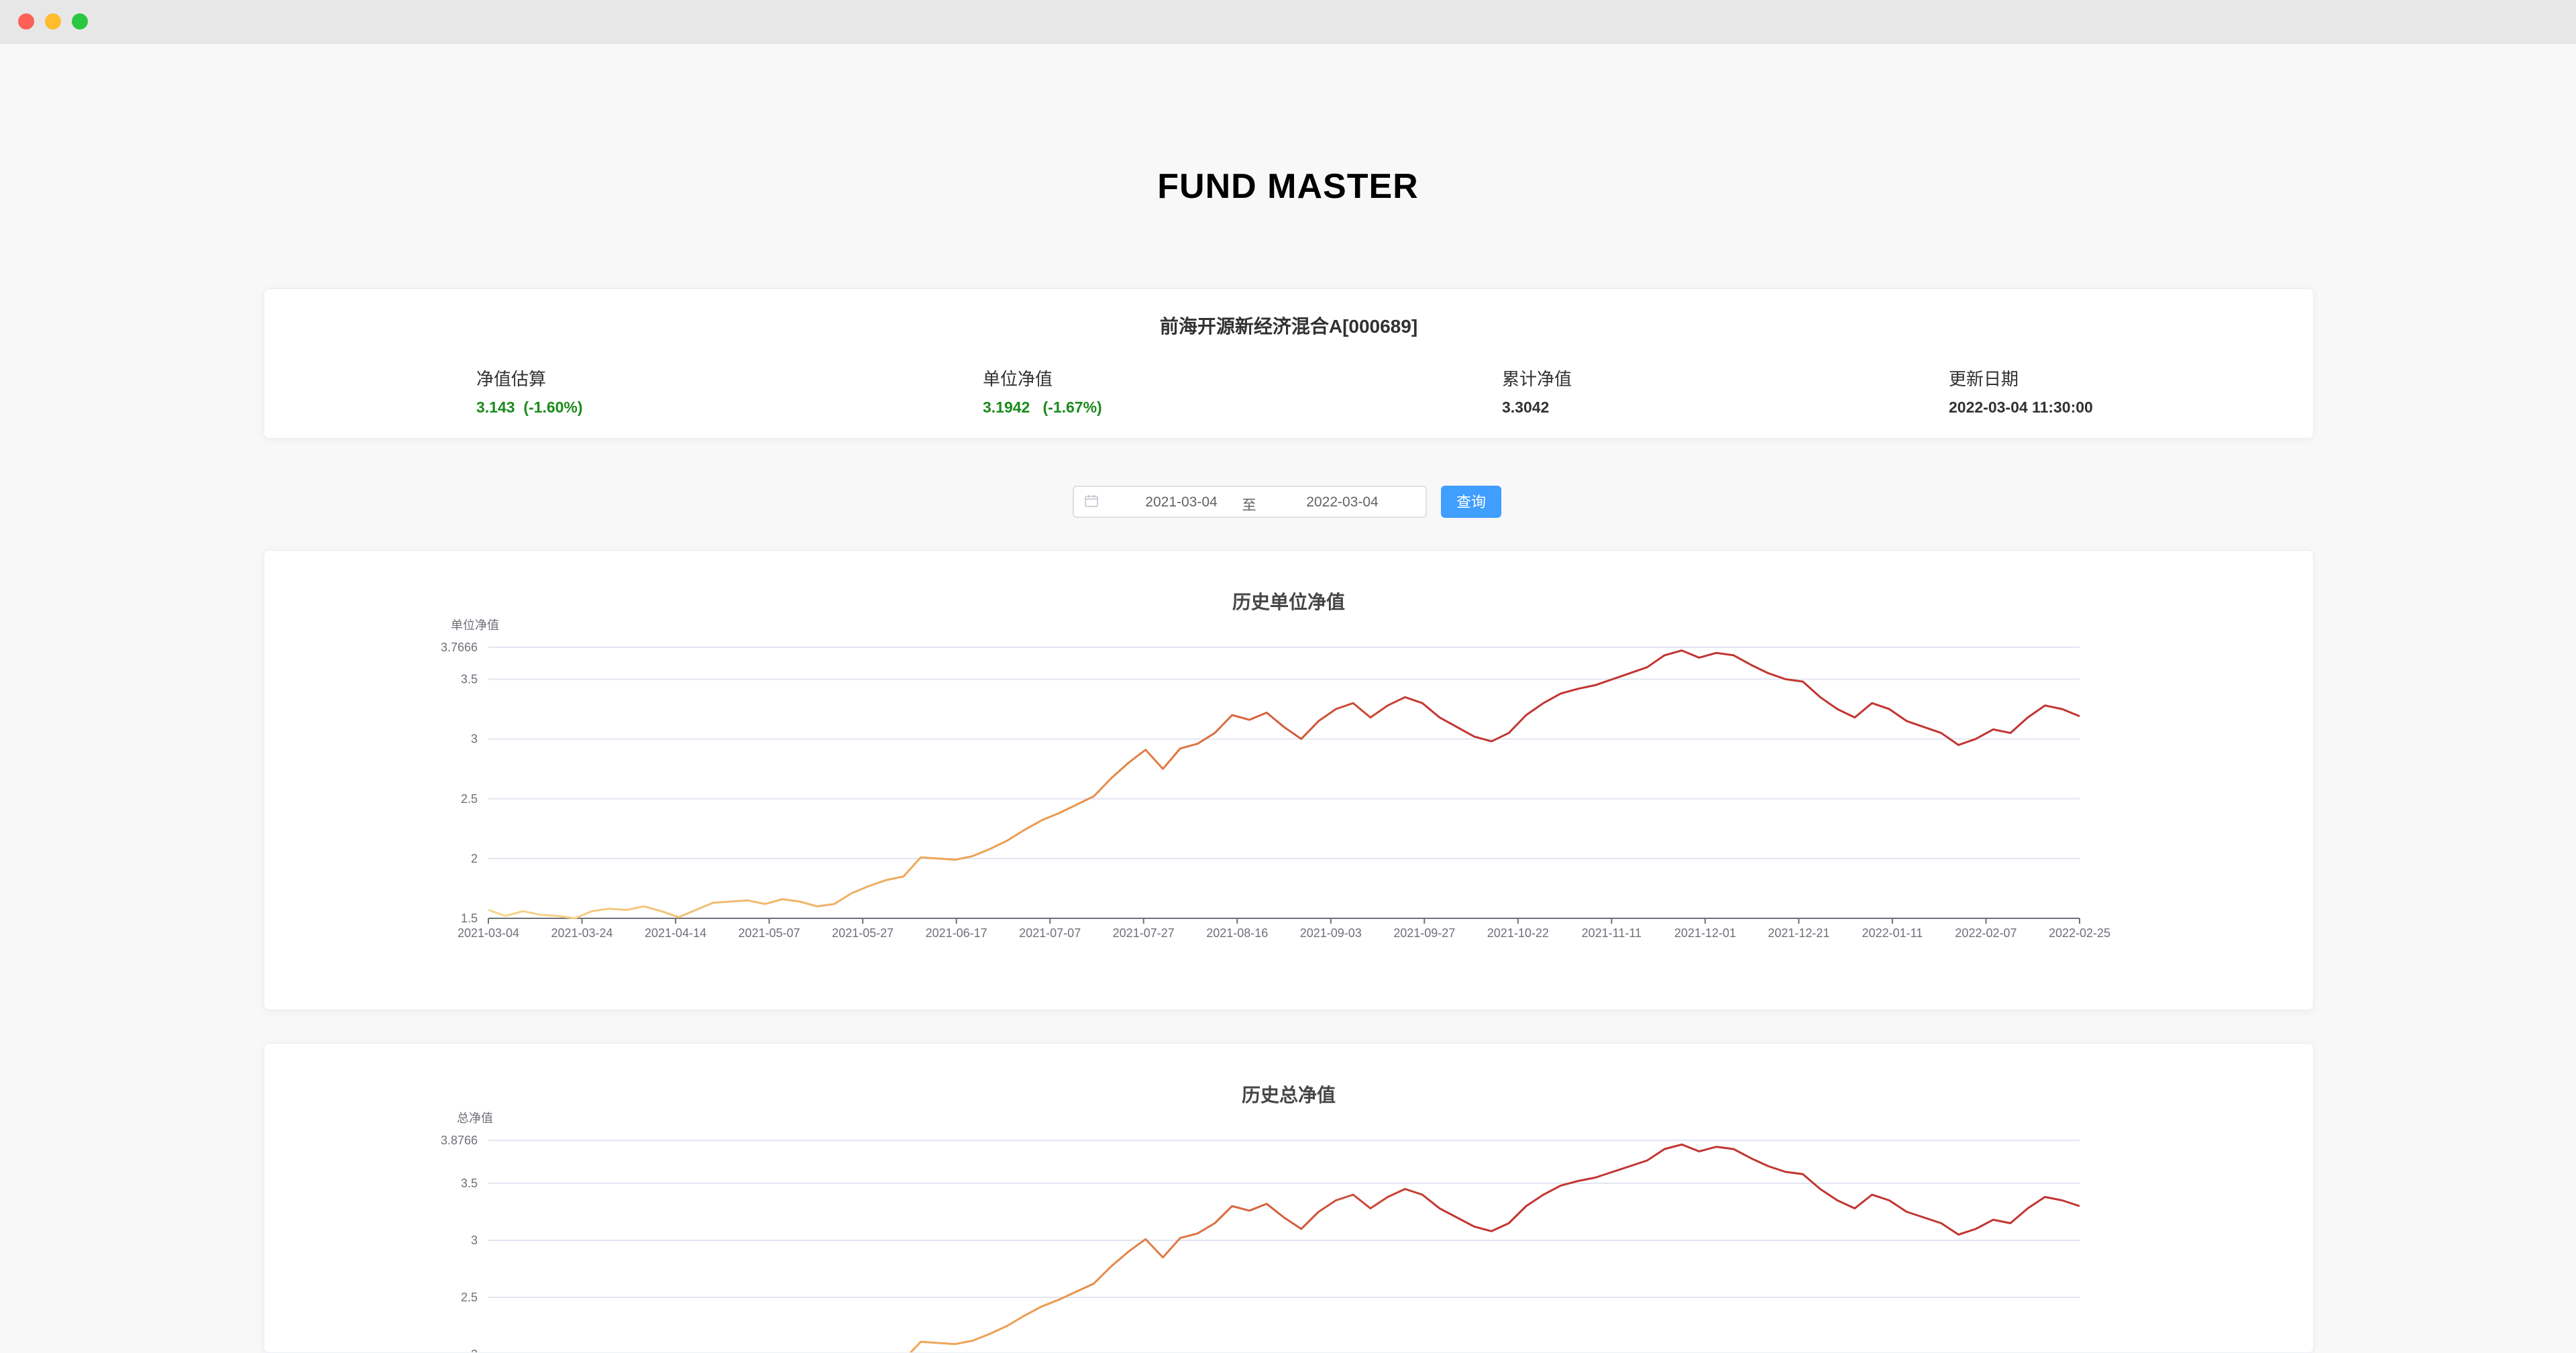 This screenshot has width=2576, height=1353. I want to click on y-axis-label: 单位净值, so click(475, 625).